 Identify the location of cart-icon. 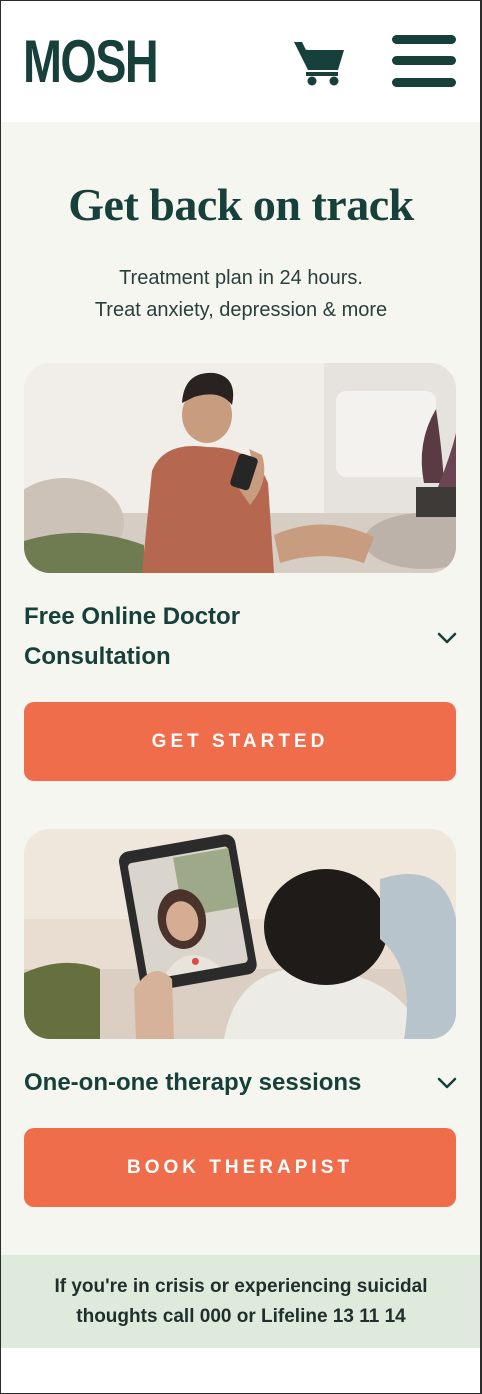
(319, 62).